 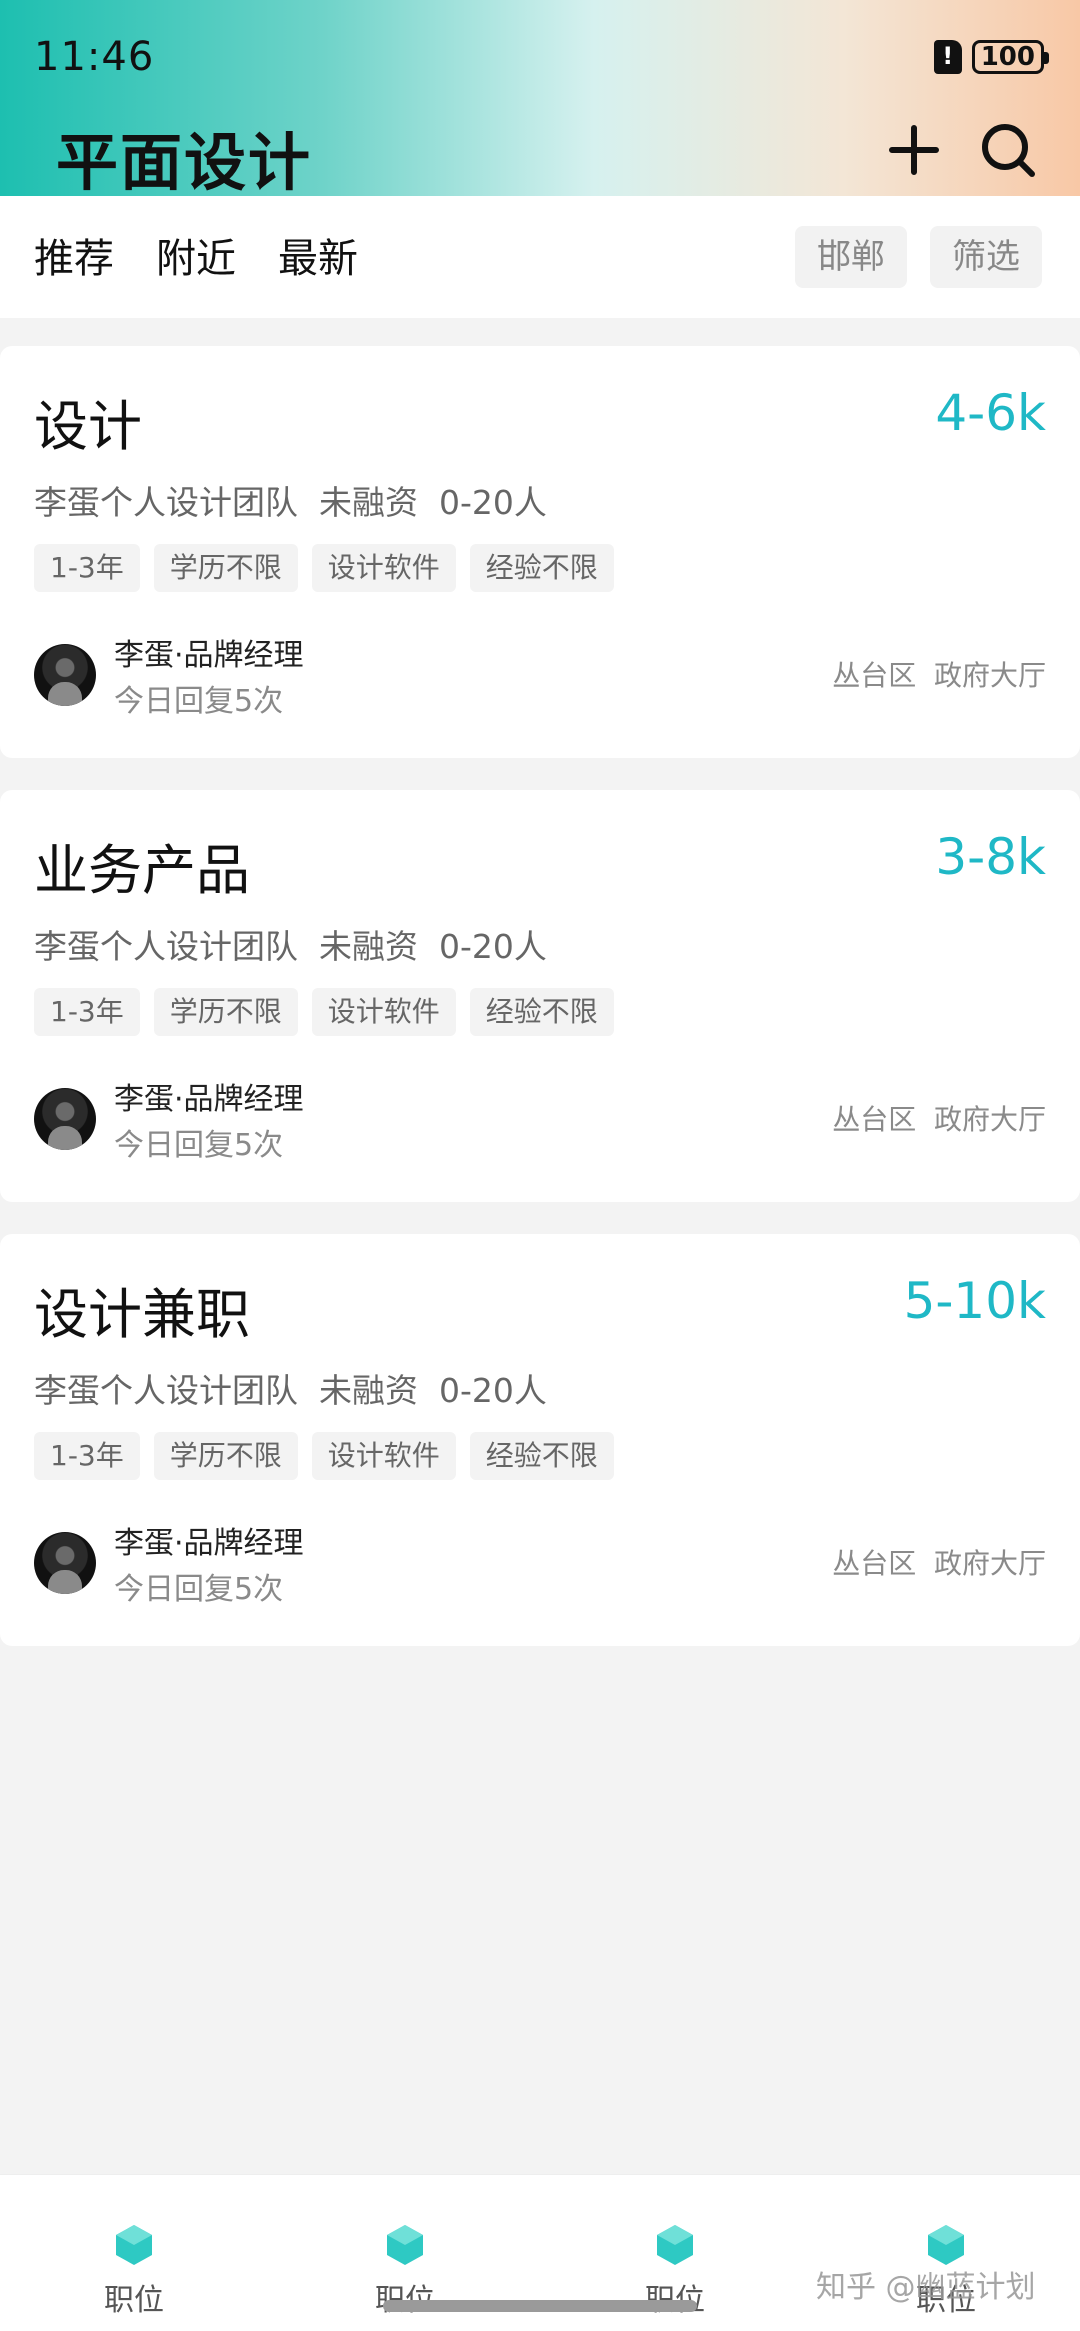 What do you see at coordinates (986, 257) in the screenshot?
I see `filter-button: 筛选` at bounding box center [986, 257].